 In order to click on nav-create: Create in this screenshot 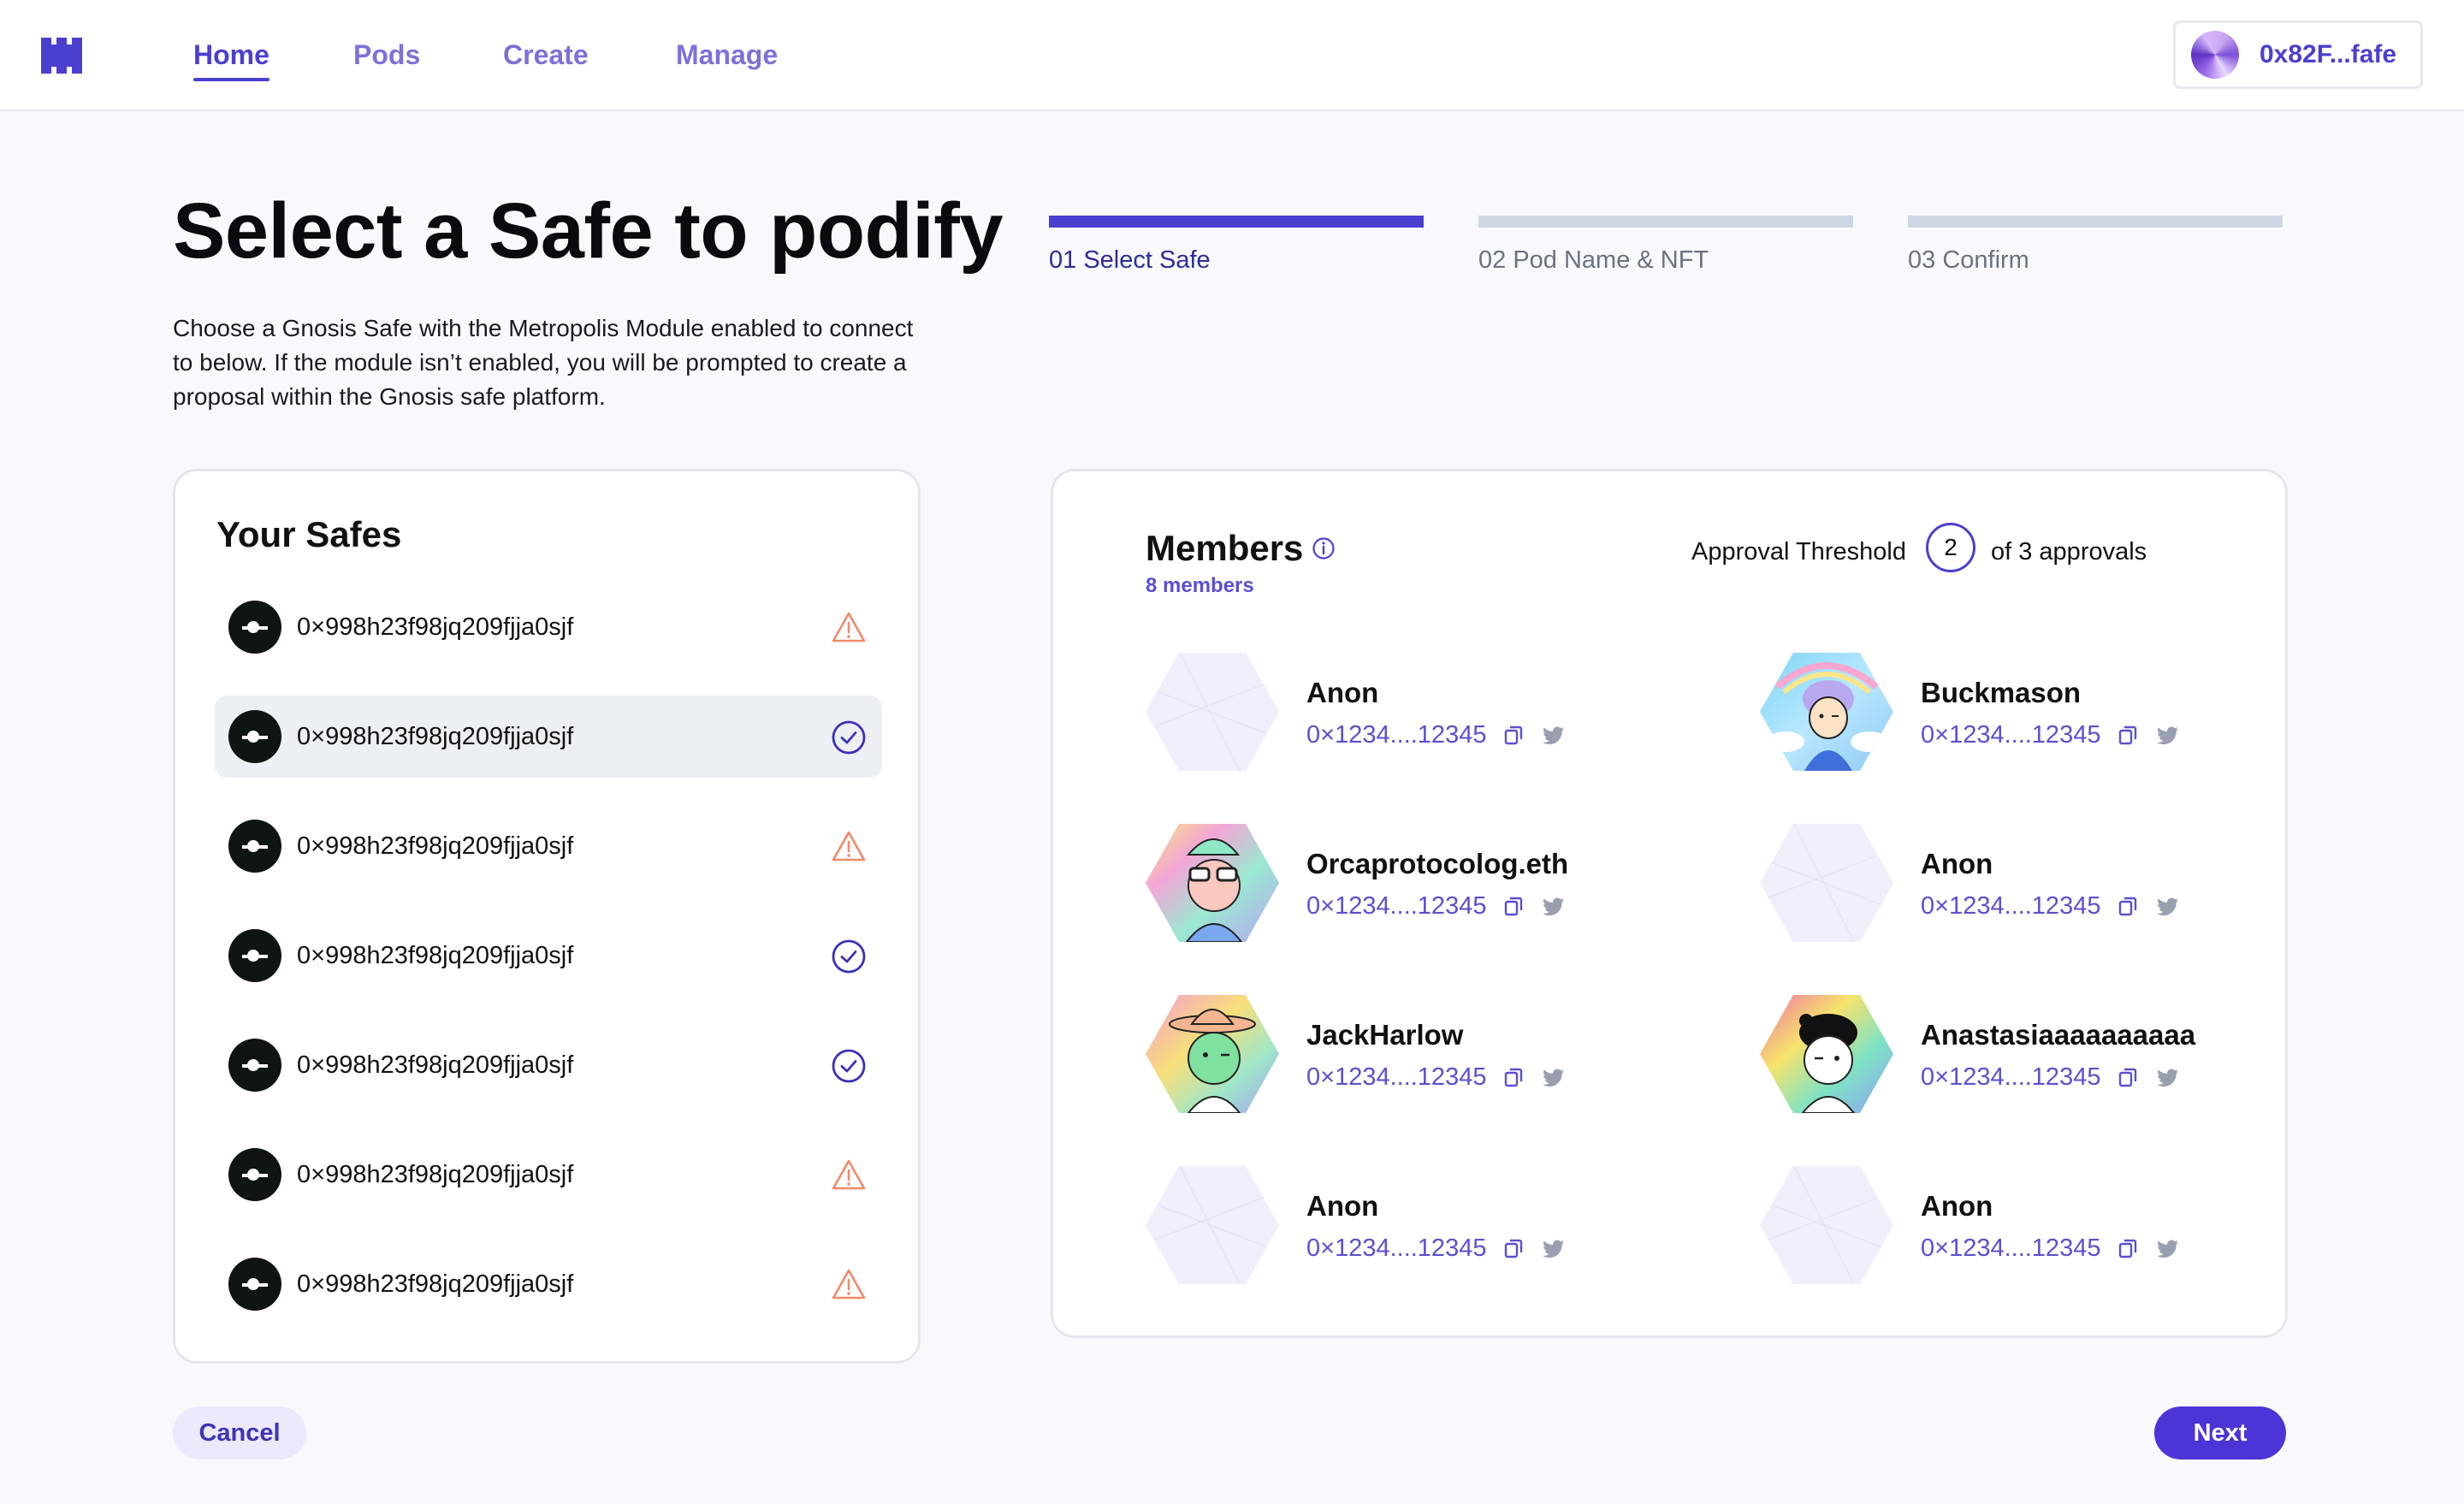, I will do `click(546, 55)`.